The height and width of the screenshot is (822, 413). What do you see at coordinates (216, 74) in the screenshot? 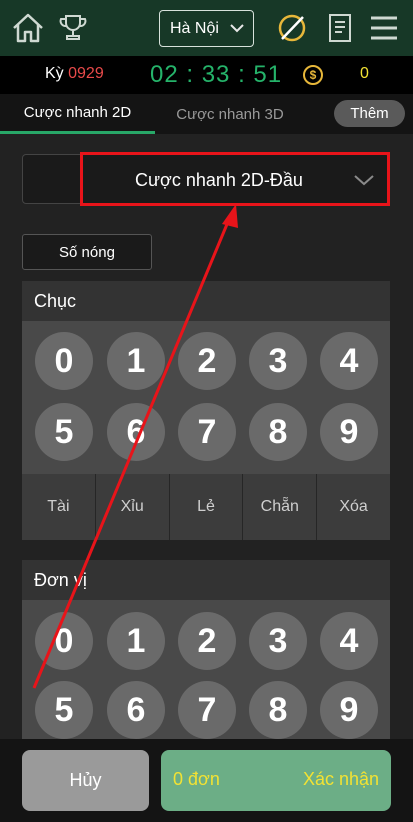
I see `countdown: 02 : 33 : 51` at bounding box center [216, 74].